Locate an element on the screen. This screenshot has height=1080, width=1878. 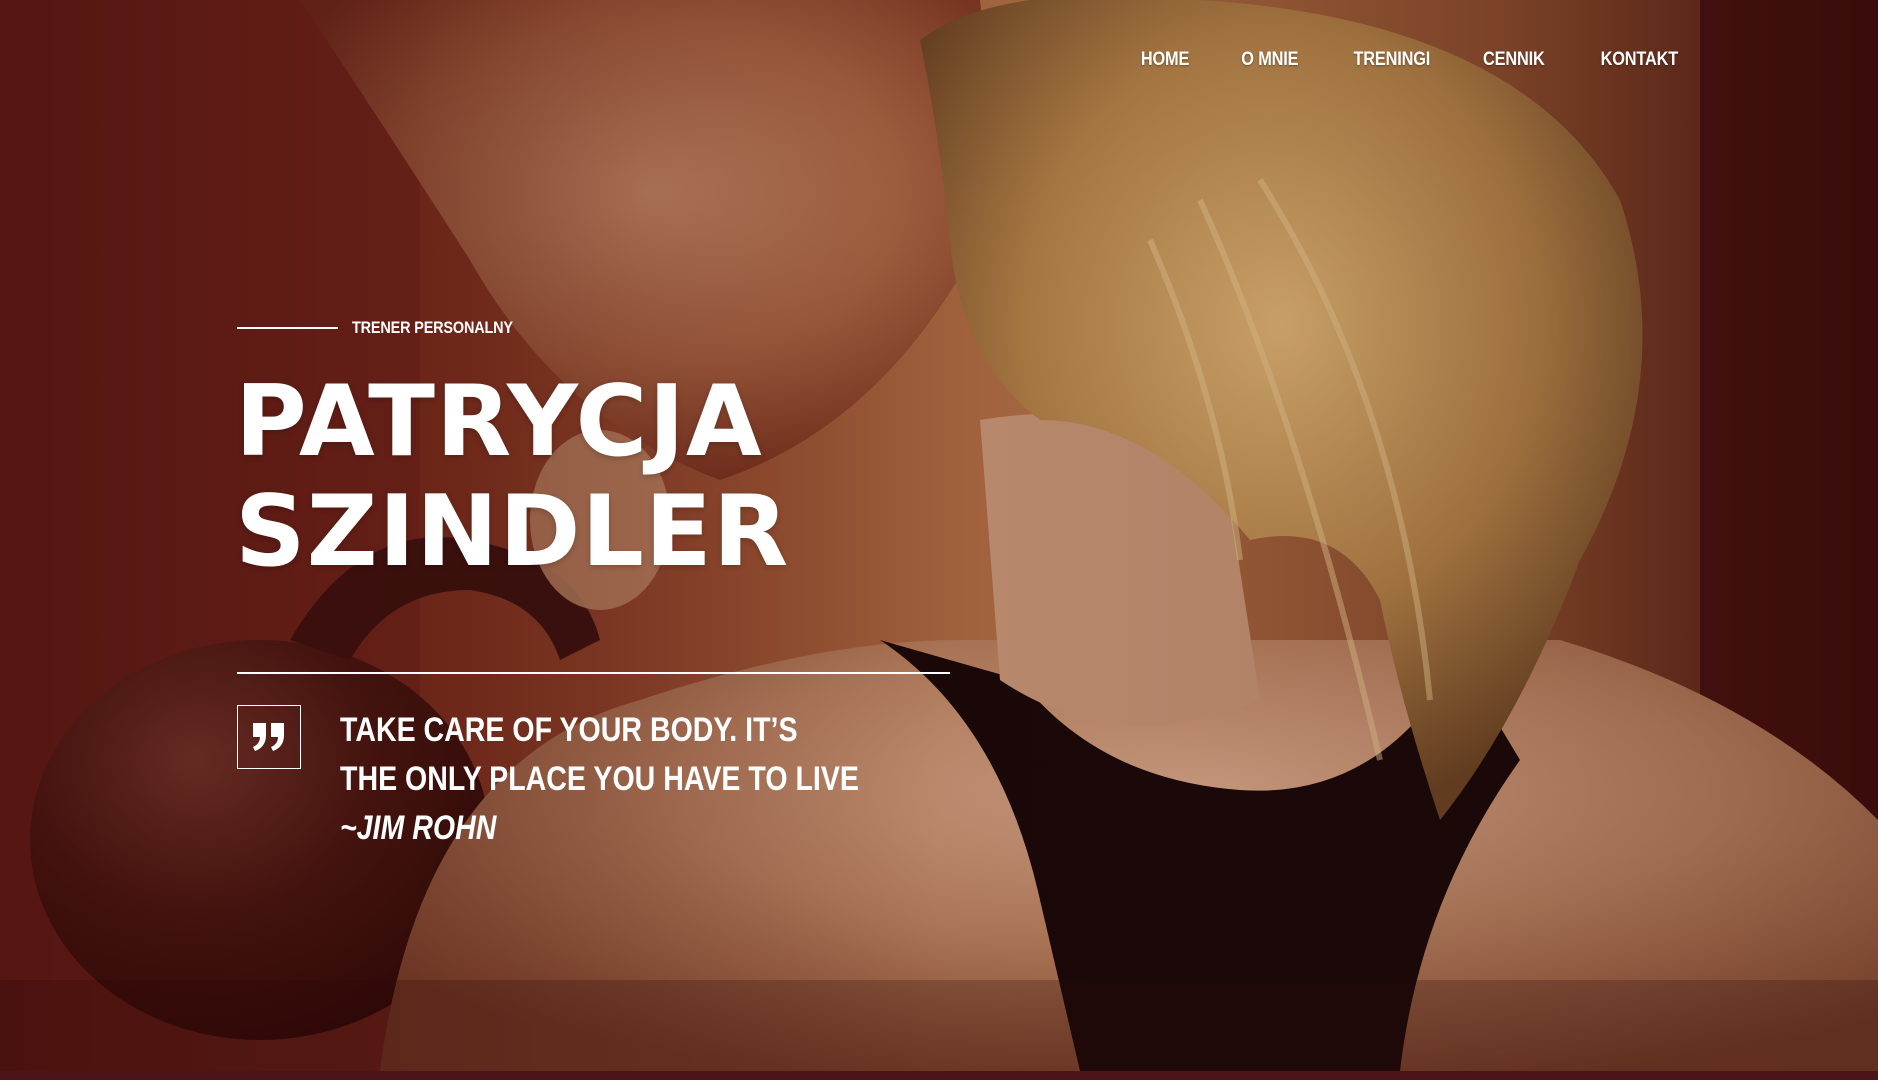
hero-title: PATRYCJA SZINDLER is located at coordinates (512, 477).